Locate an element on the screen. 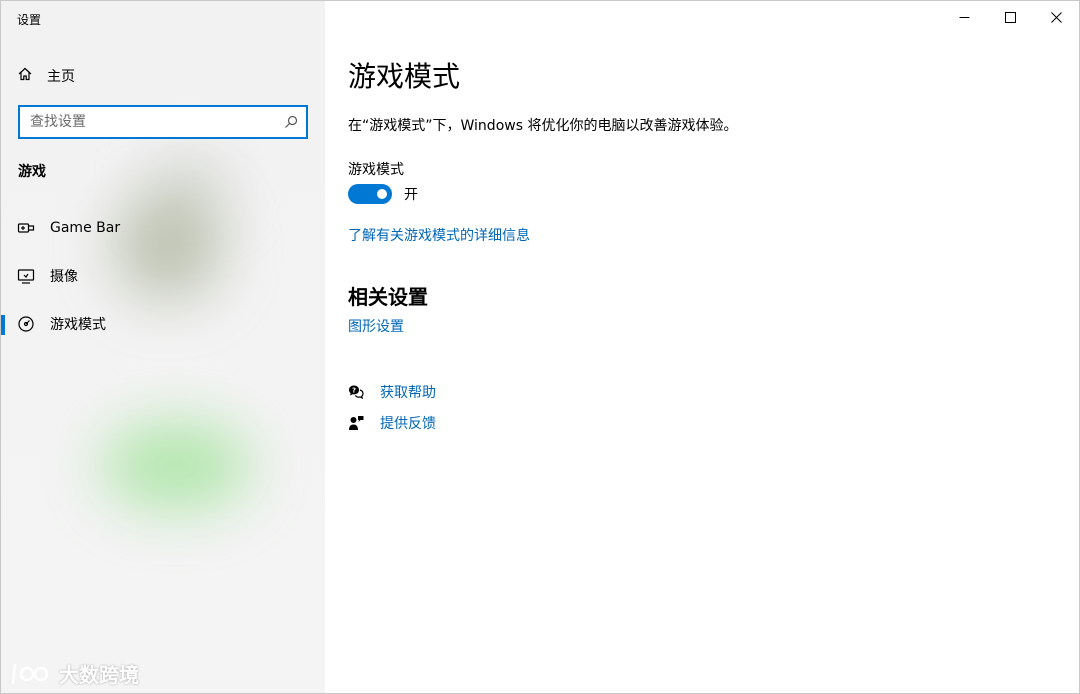  close-icon is located at coordinates (1056, 17).